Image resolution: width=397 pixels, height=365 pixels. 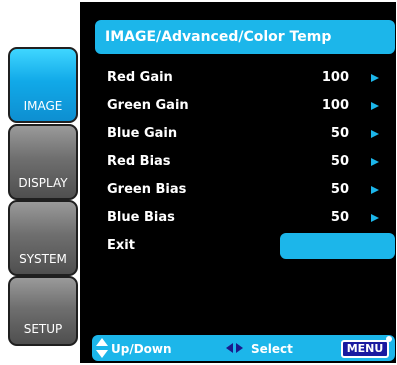 What do you see at coordinates (102, 349) in the screenshot?
I see `up-down-arrows-icon` at bounding box center [102, 349].